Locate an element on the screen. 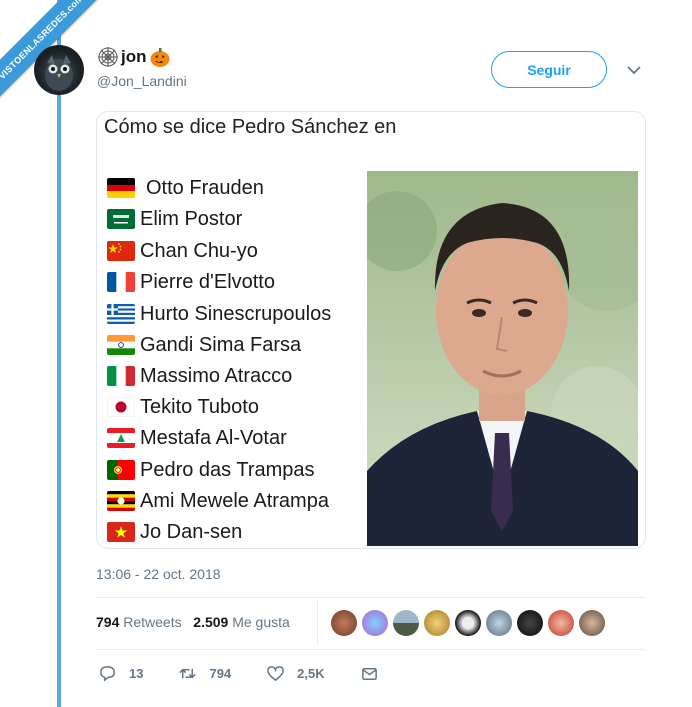 The height and width of the screenshot is (707, 692). list-item: Jo Dan-sen is located at coordinates (174, 532).